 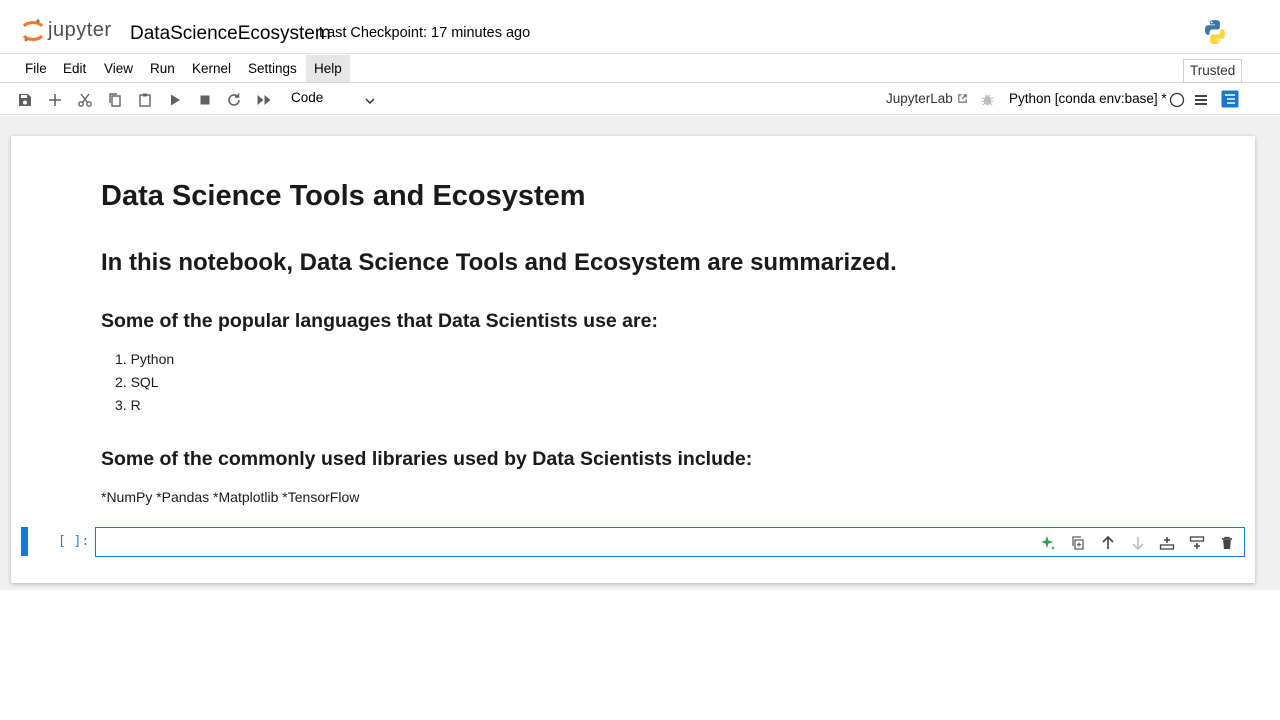 What do you see at coordinates (1108, 543) in the screenshot?
I see `move-up-icon` at bounding box center [1108, 543].